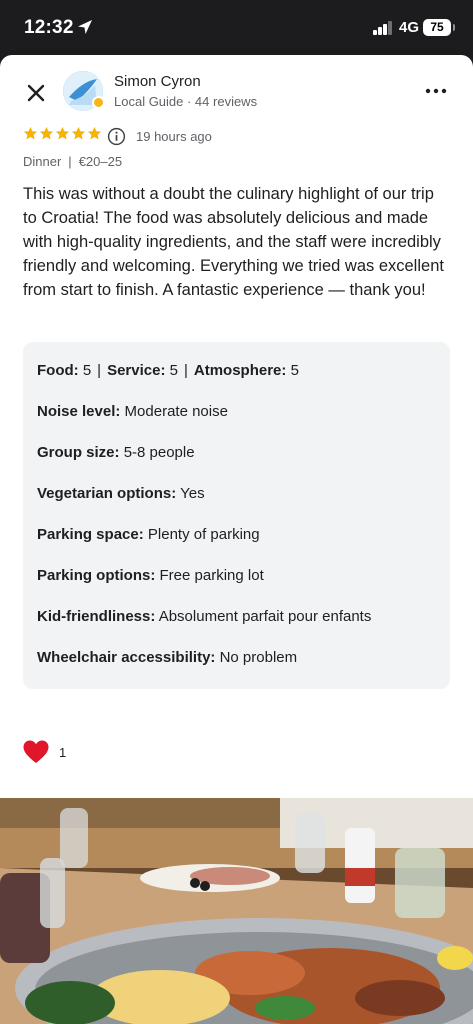 The image size is (473, 1024). I want to click on location-arrow-icon, so click(85, 27).